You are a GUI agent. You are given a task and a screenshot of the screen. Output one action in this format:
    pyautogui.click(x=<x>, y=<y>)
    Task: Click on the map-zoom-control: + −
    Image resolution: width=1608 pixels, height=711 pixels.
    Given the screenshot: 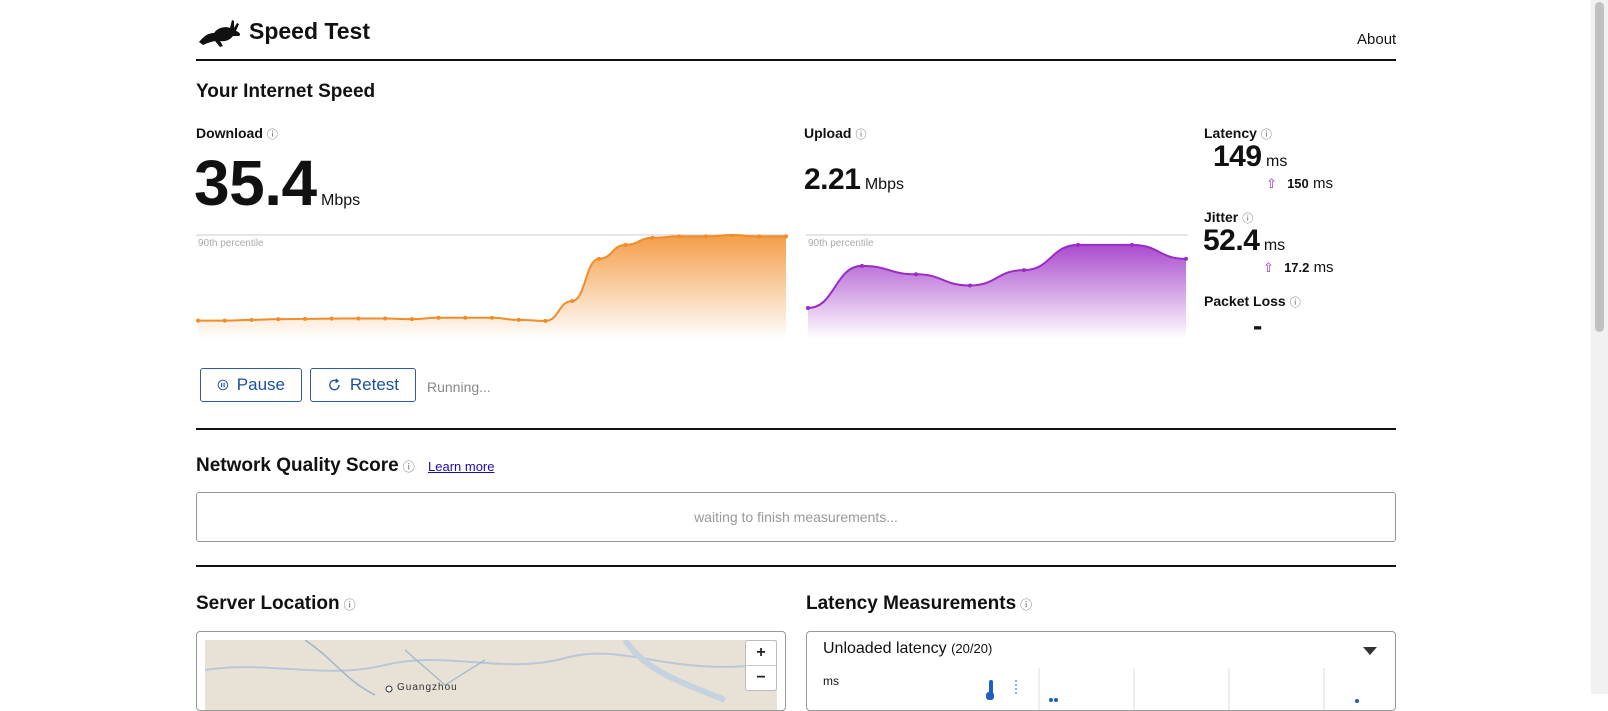 What is the action you would take?
    pyautogui.click(x=761, y=665)
    